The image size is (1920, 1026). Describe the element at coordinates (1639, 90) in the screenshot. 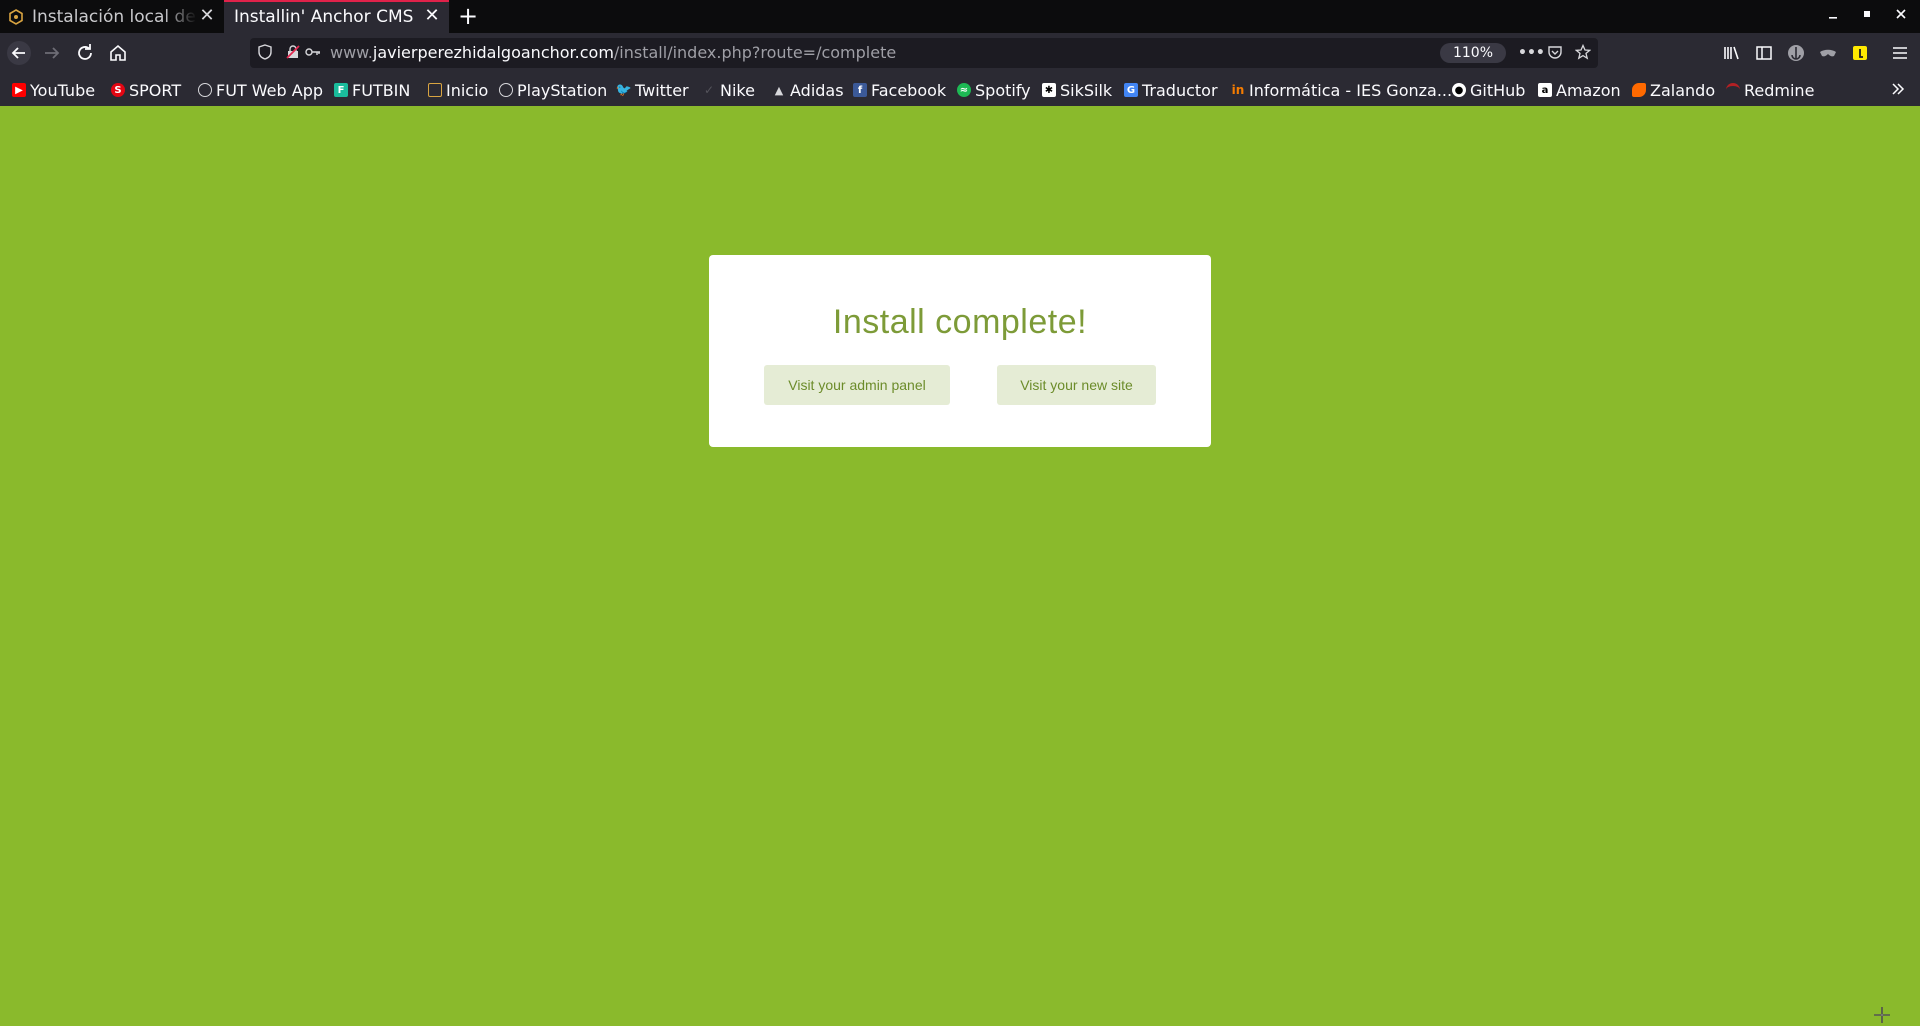

I see `zalando-icon` at that location.